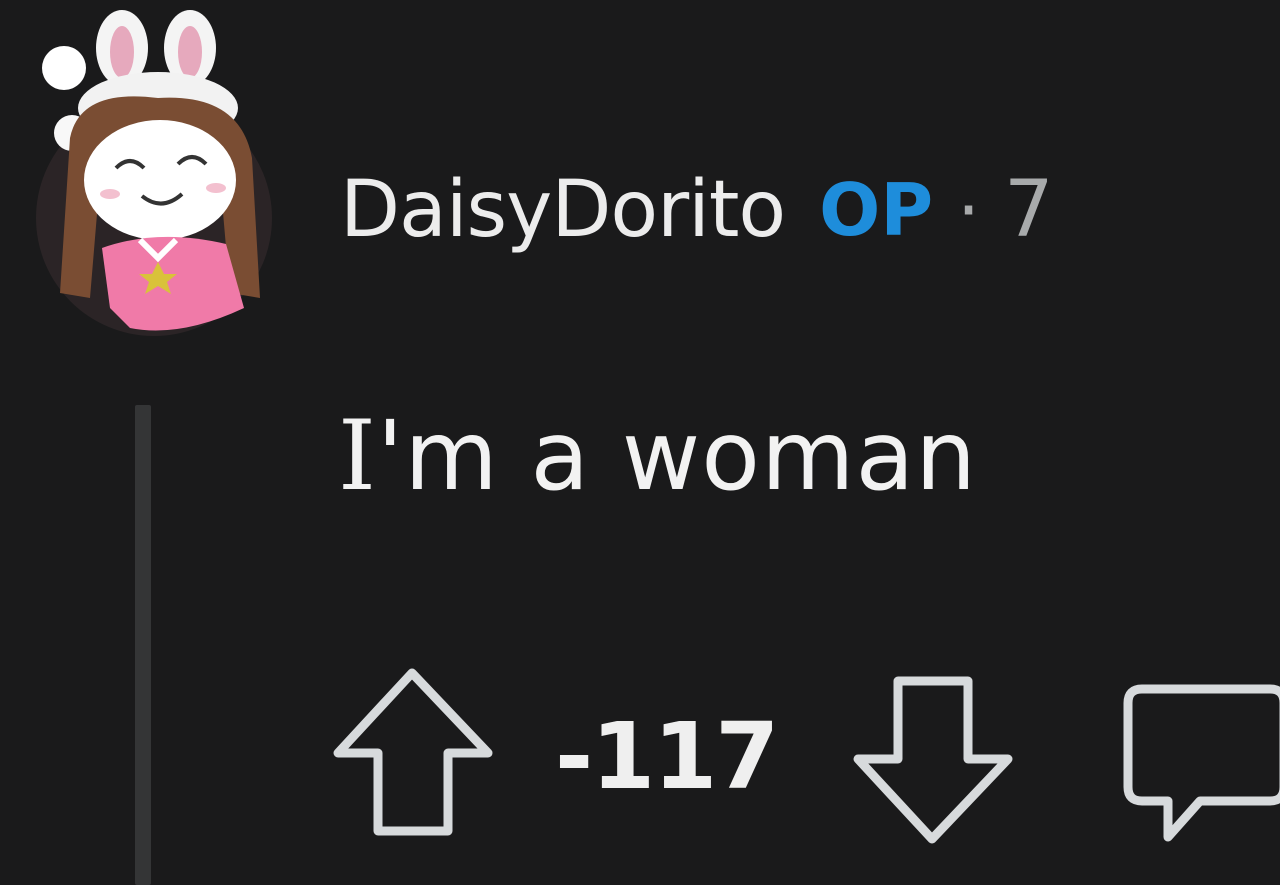 The height and width of the screenshot is (885, 1280). Describe the element at coordinates (677, 456) in the screenshot. I see `comment-body-rest: 'm a woman` at that location.